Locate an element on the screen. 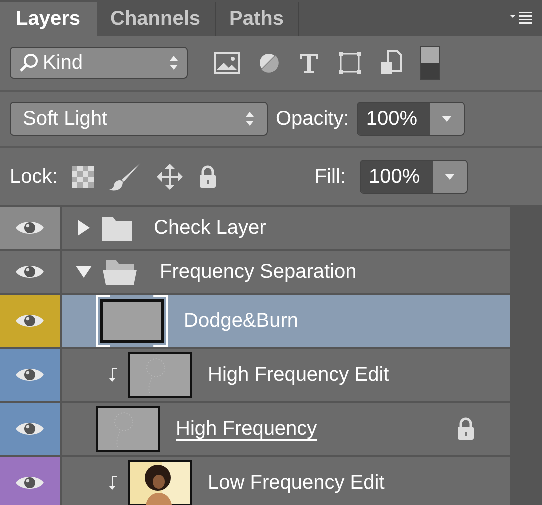 Image resolution: width=542 pixels, height=505 pixels. layer-name: High Frequency Edit is located at coordinates (299, 375).